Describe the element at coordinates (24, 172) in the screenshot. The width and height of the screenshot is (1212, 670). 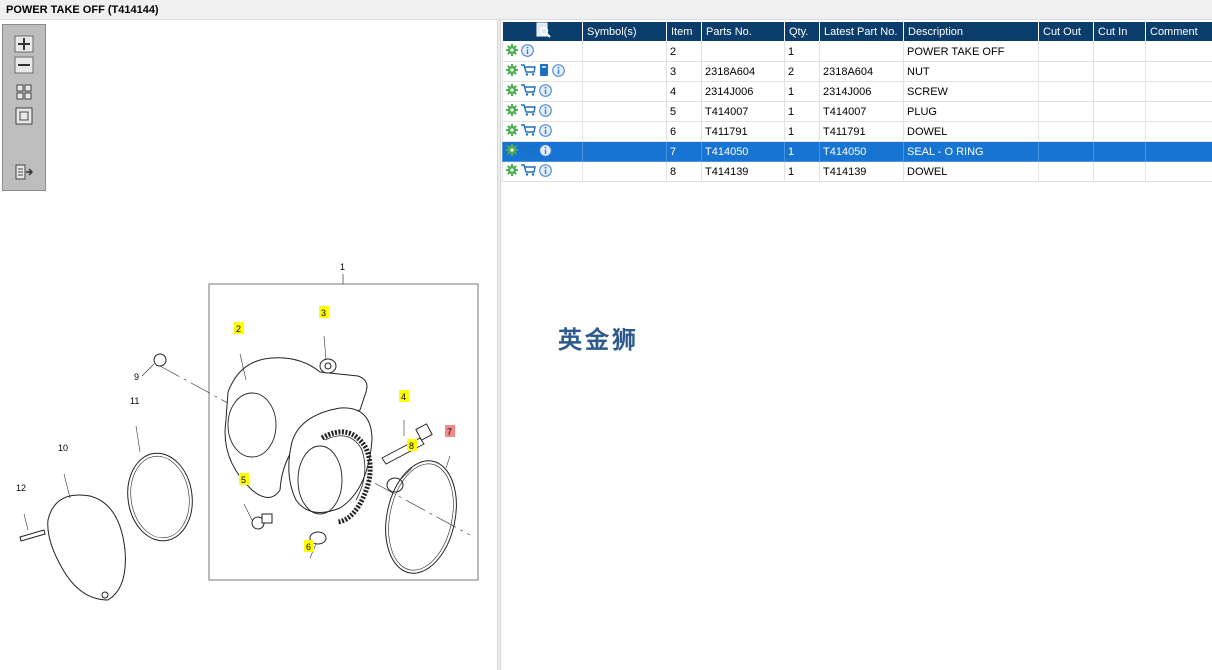
I see `export-icon` at that location.